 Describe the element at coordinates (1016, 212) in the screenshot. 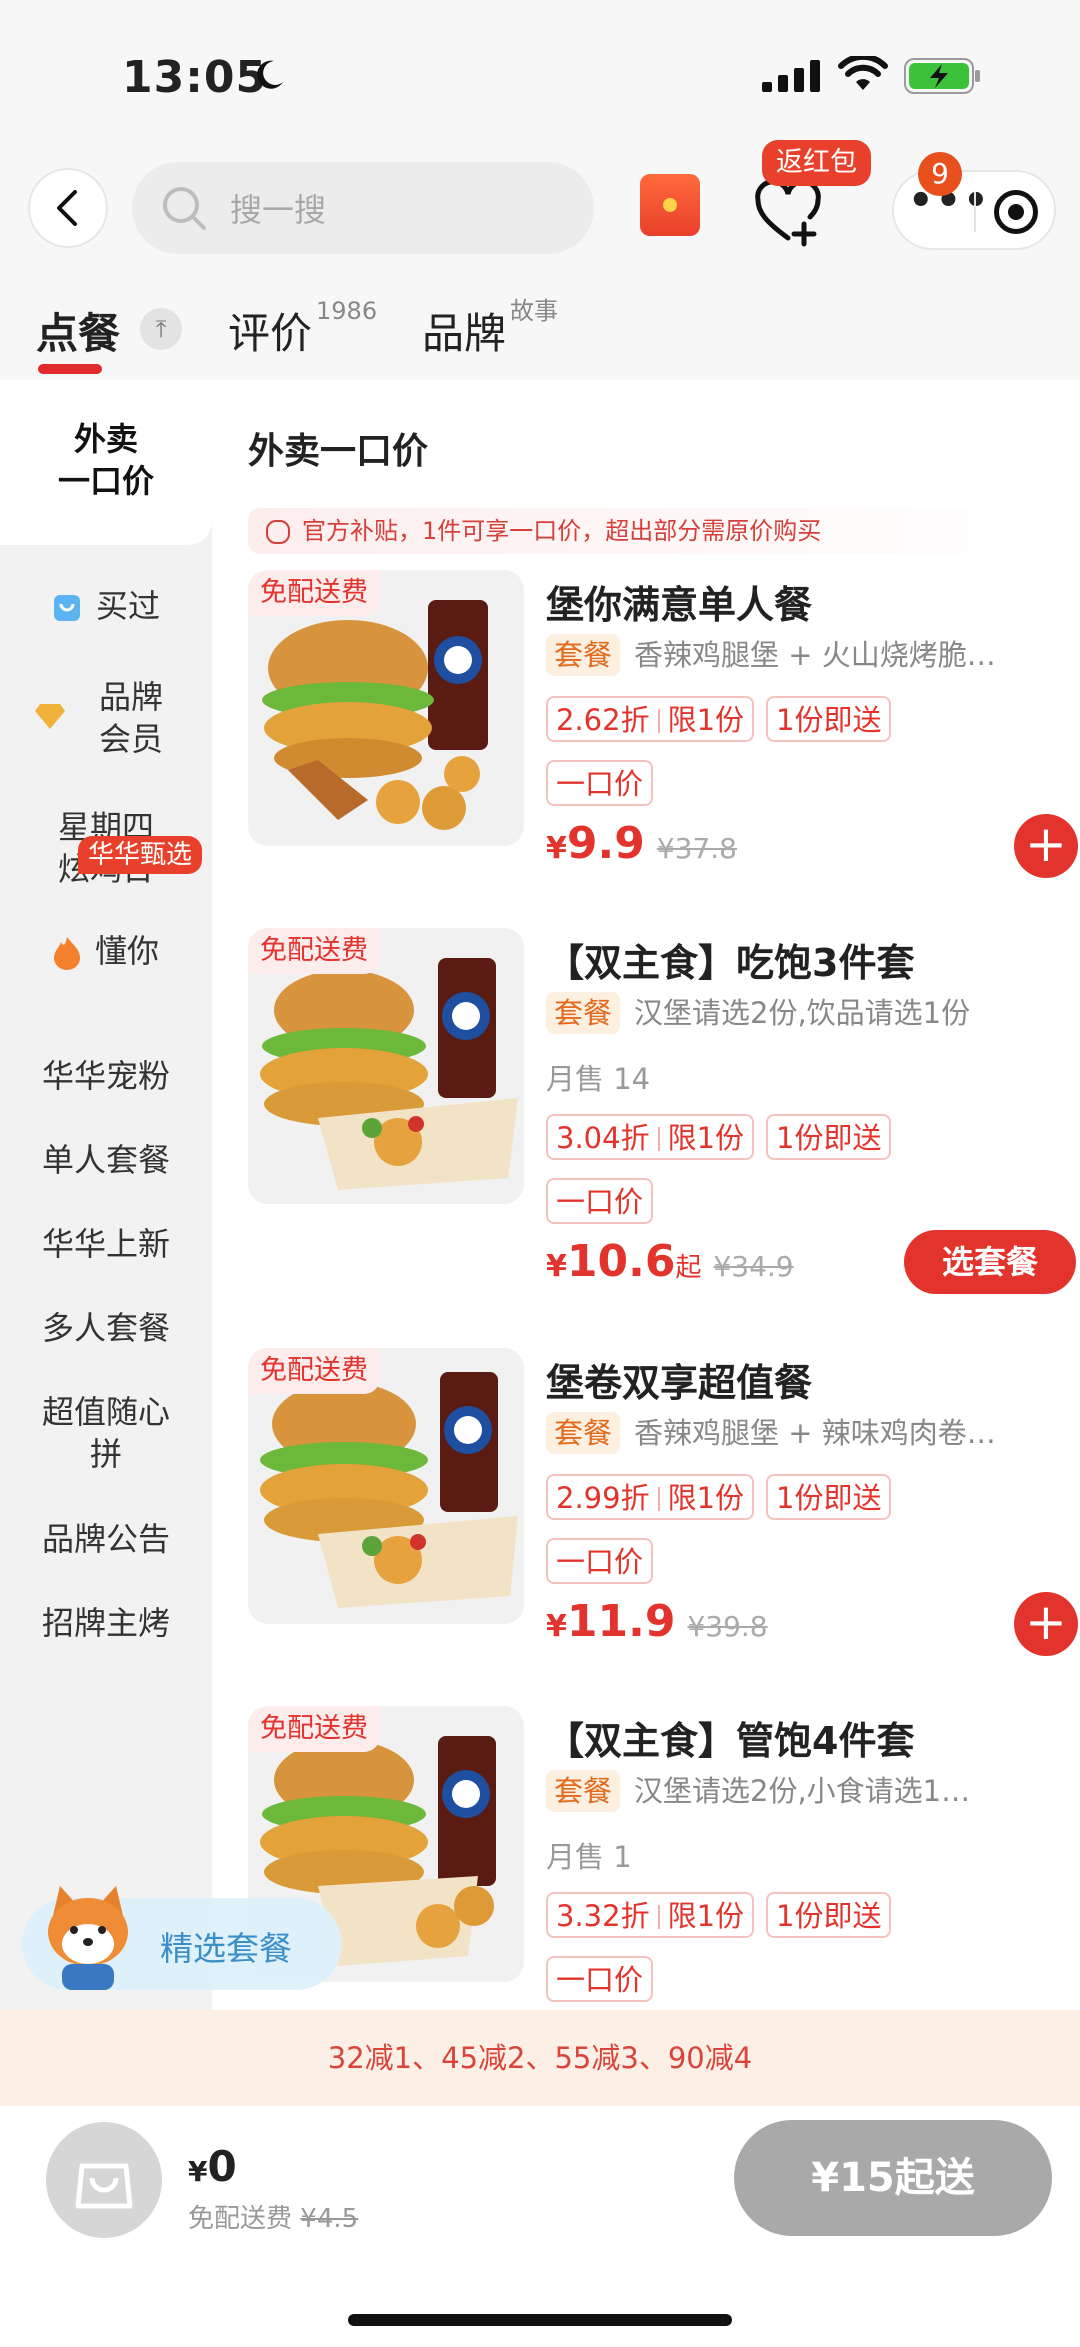

I see `close-target-icon` at that location.